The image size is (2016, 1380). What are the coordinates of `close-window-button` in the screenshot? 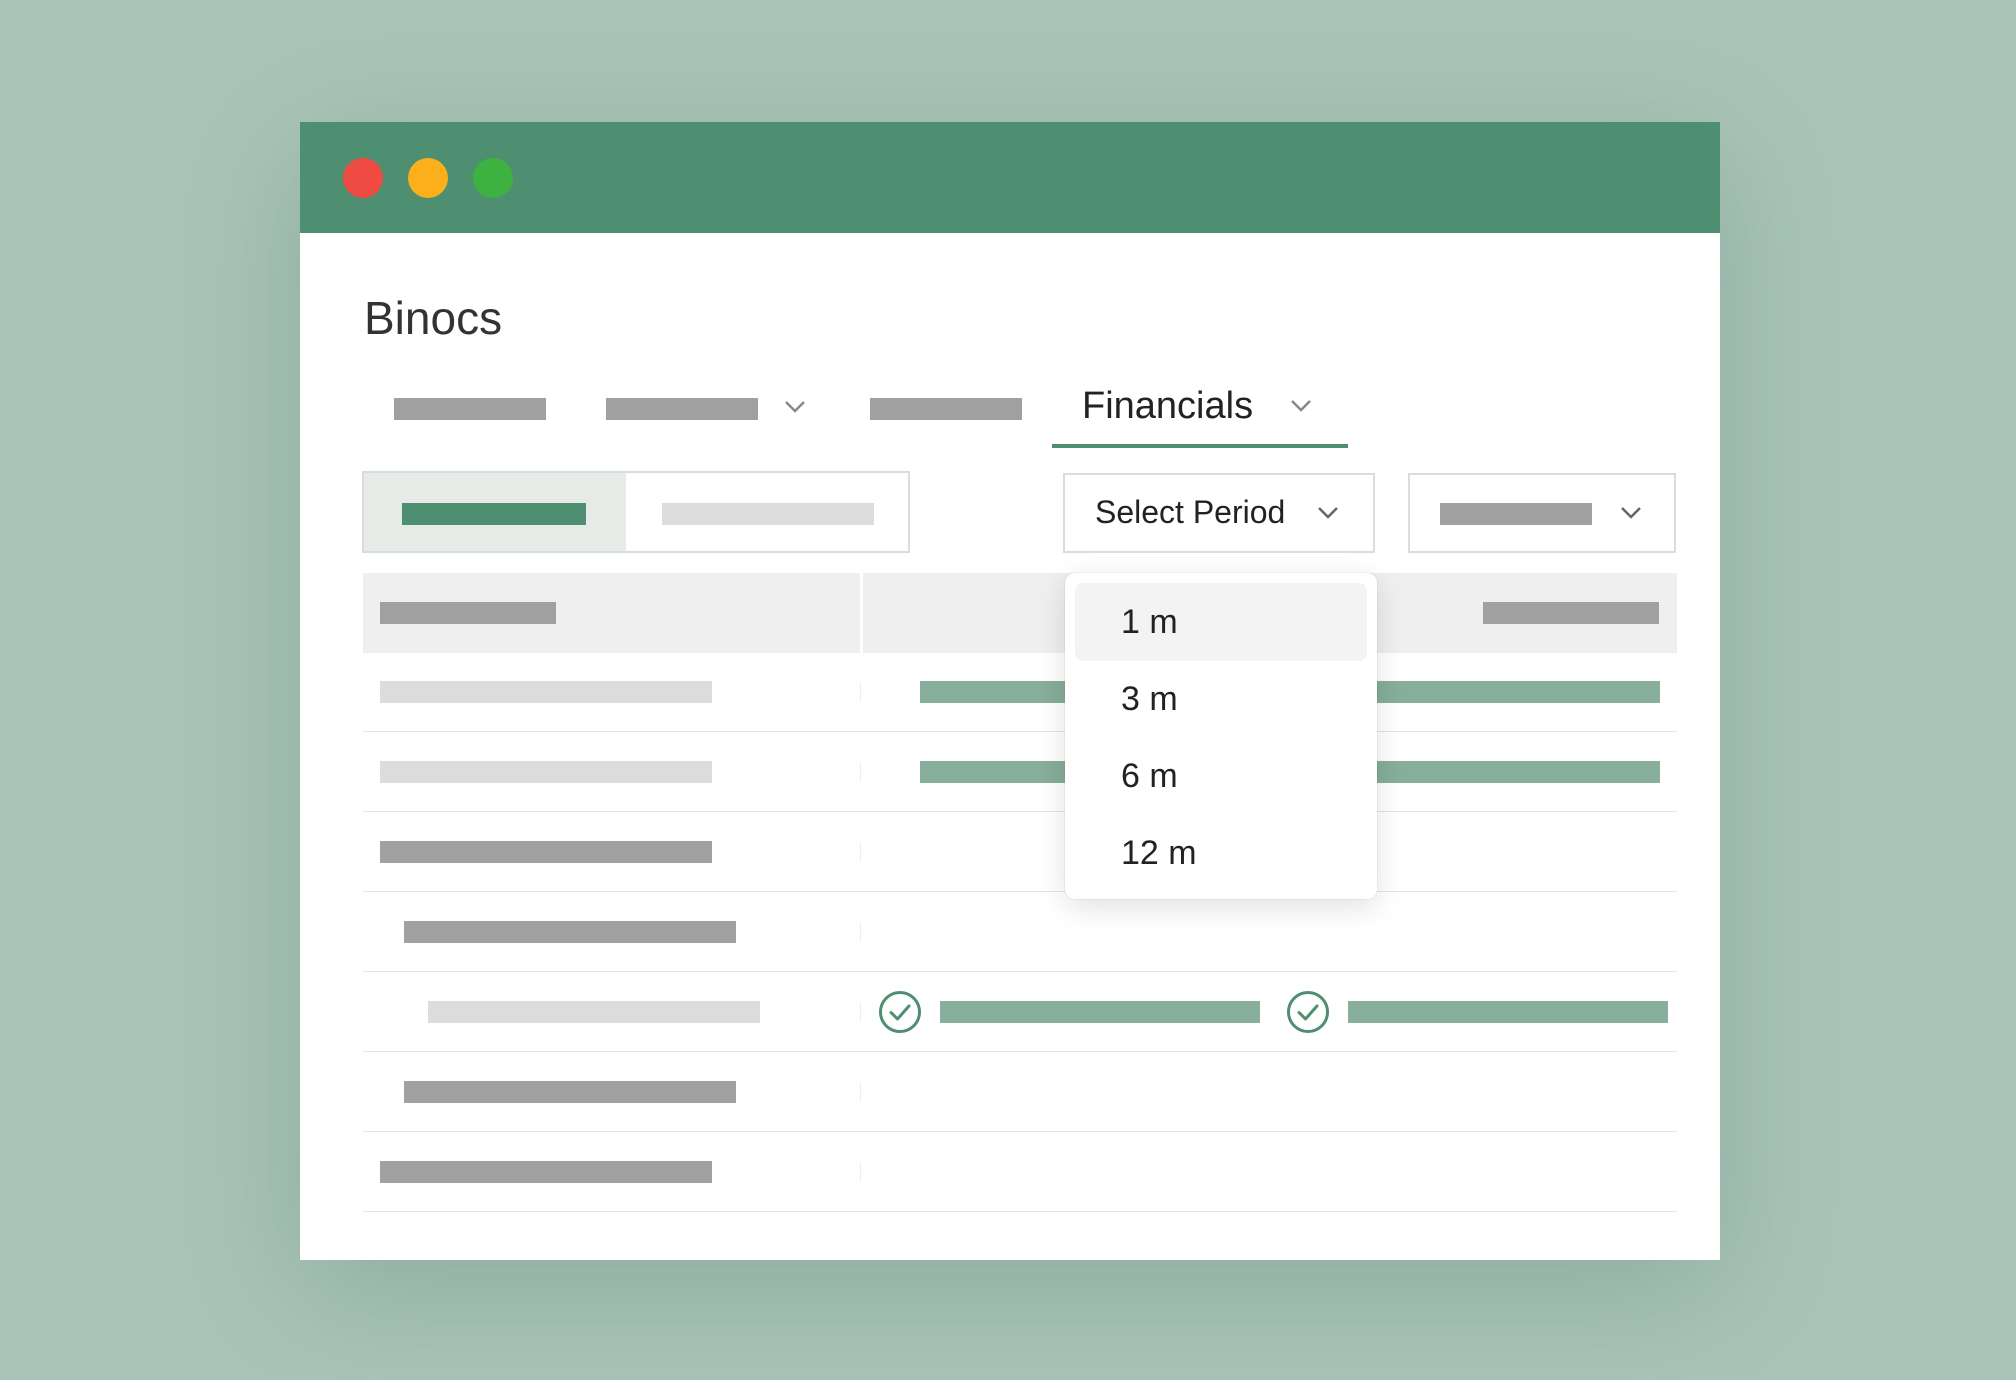 It's located at (363, 178).